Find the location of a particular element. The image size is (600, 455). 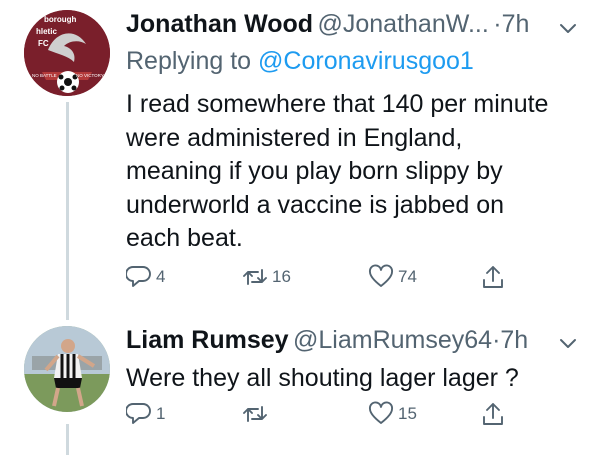

reply-button: 4 is located at coordinates (145, 277).